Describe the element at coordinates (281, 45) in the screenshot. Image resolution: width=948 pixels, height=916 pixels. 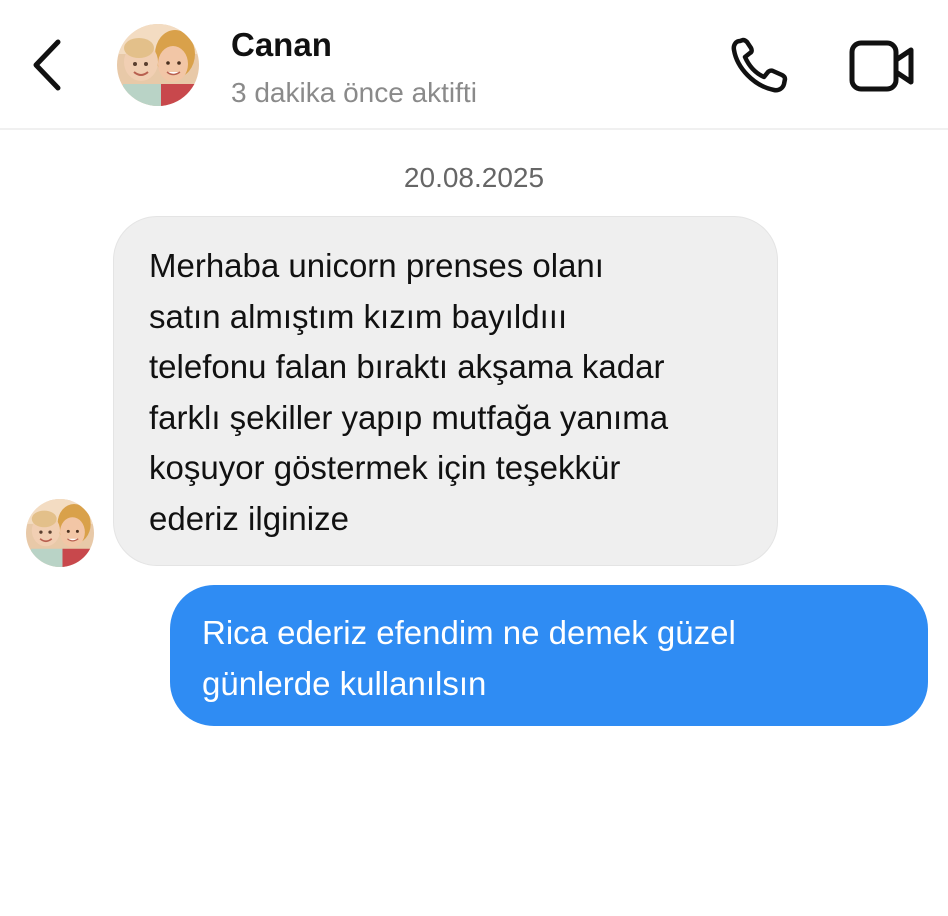
I see `contact-name: Canan` at that location.